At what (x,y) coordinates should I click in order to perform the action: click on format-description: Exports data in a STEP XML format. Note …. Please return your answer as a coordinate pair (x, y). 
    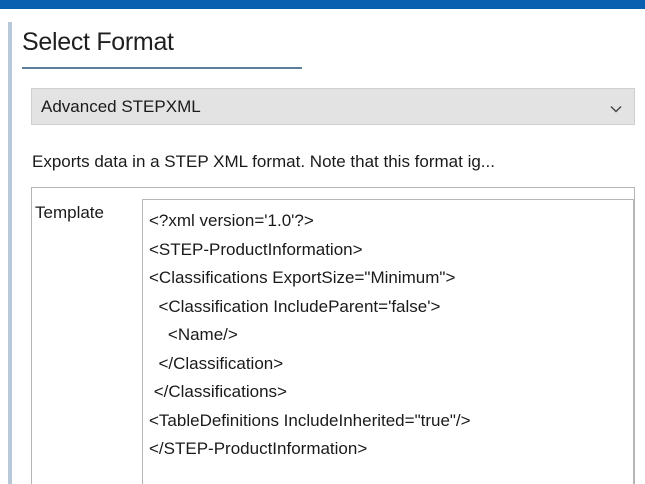
    Looking at the image, I should click on (263, 161).